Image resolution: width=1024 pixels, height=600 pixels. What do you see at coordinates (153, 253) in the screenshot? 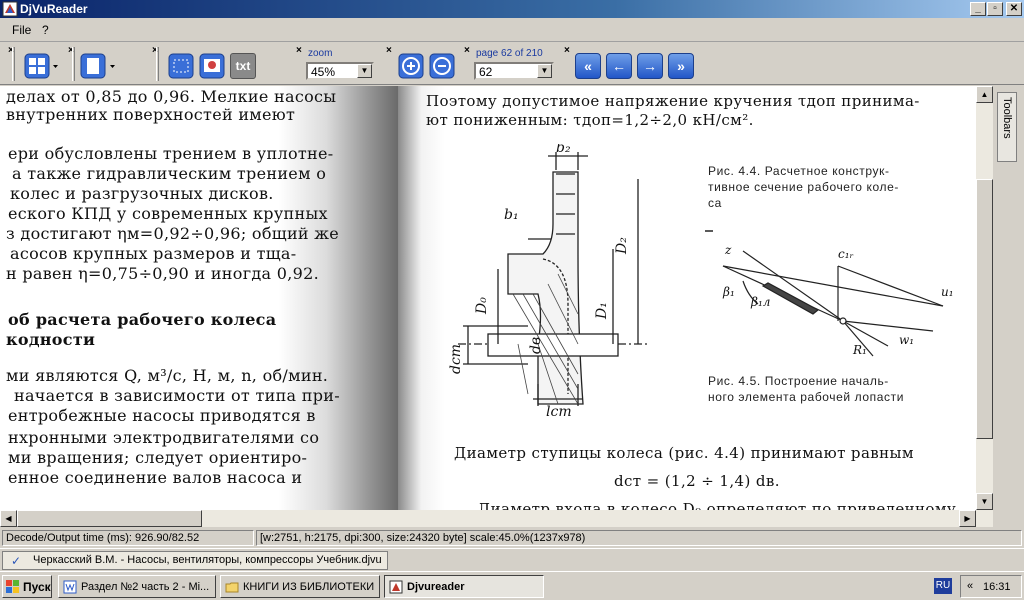
I see `text-line: асосов крупных размеров и тща-` at bounding box center [153, 253].